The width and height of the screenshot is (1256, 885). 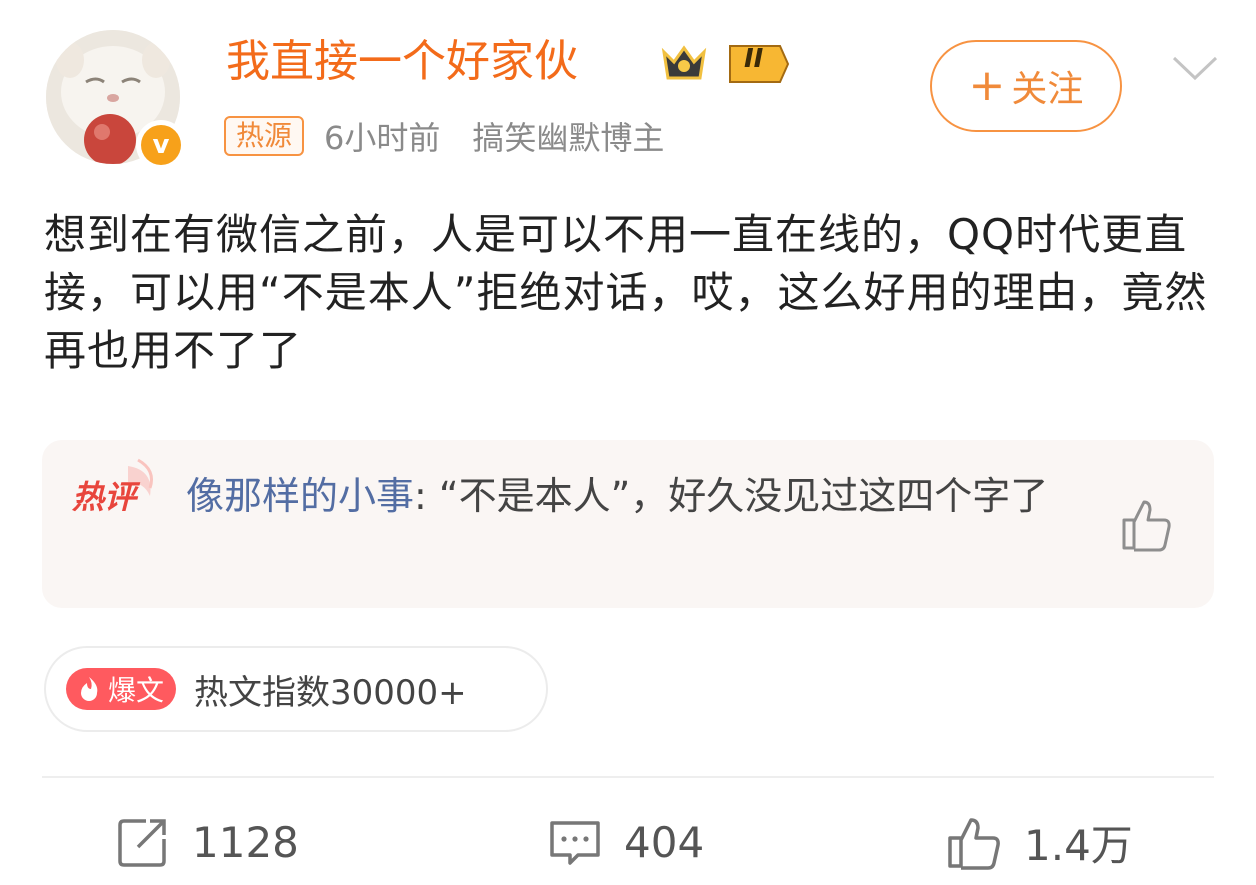 I want to click on verified-badge-icon: v, so click(x=161, y=145).